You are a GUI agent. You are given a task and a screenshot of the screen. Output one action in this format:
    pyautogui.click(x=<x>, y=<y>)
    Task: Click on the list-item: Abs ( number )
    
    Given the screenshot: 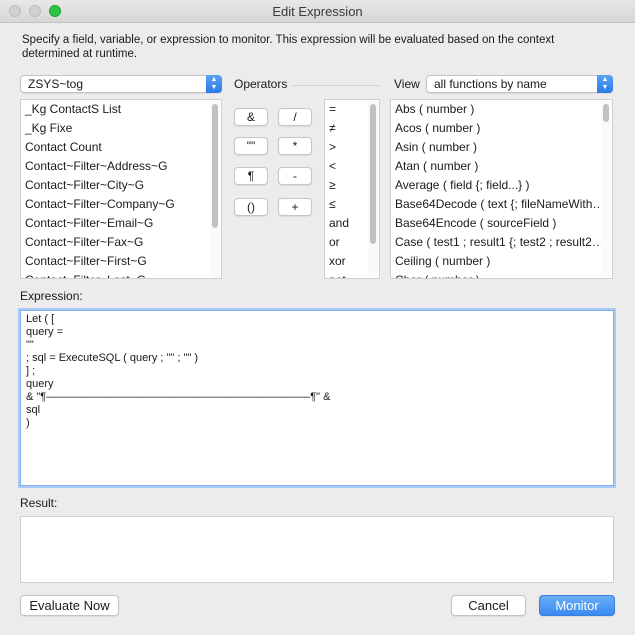 What is the action you would take?
    pyautogui.click(x=501, y=109)
    